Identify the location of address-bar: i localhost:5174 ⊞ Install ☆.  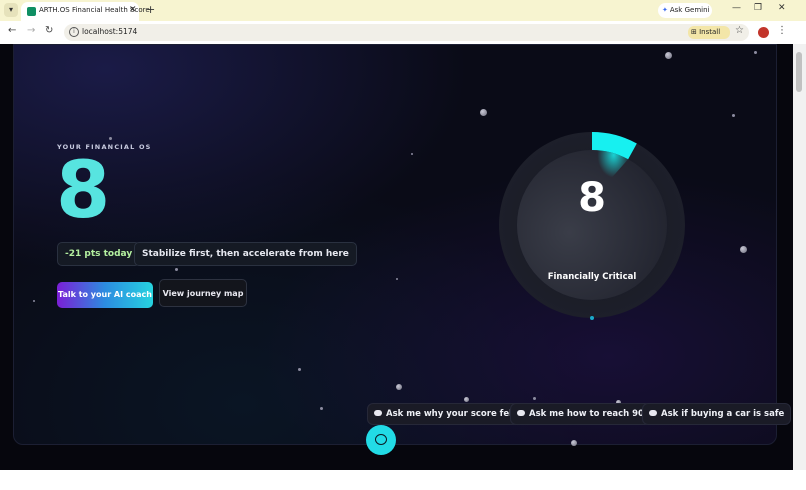
(406, 32).